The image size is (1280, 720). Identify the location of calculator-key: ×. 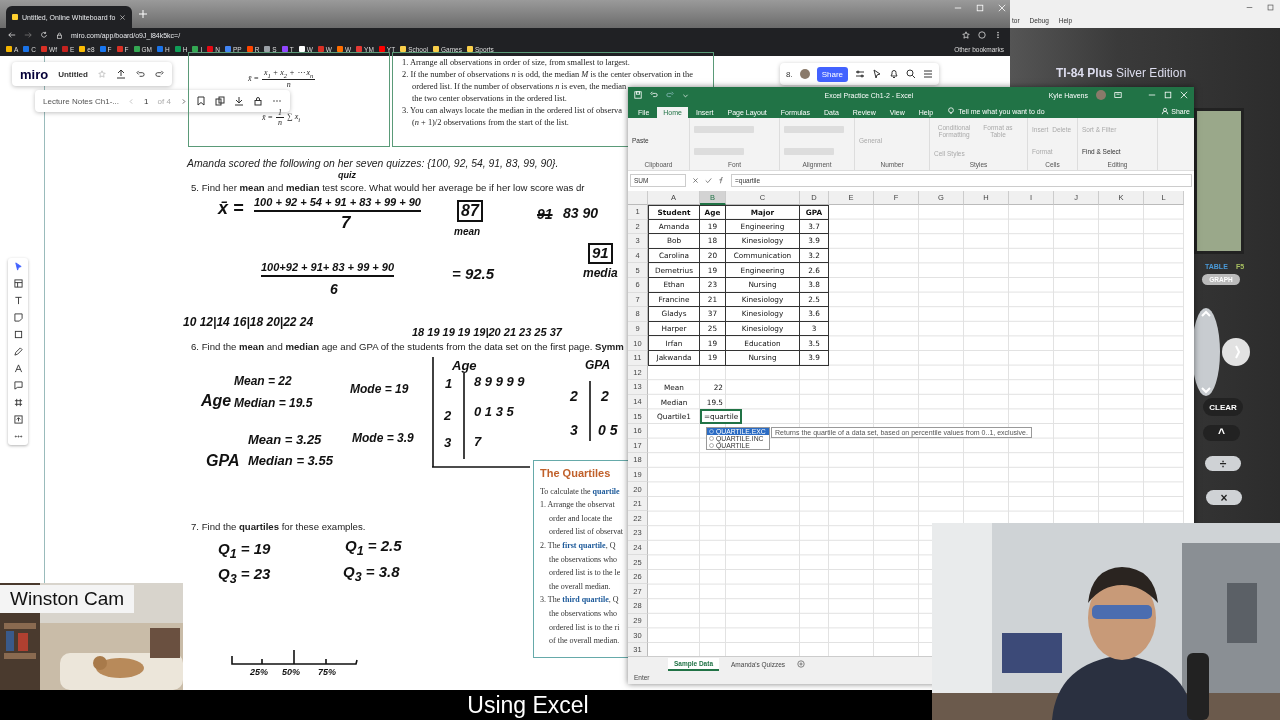
(1224, 497).